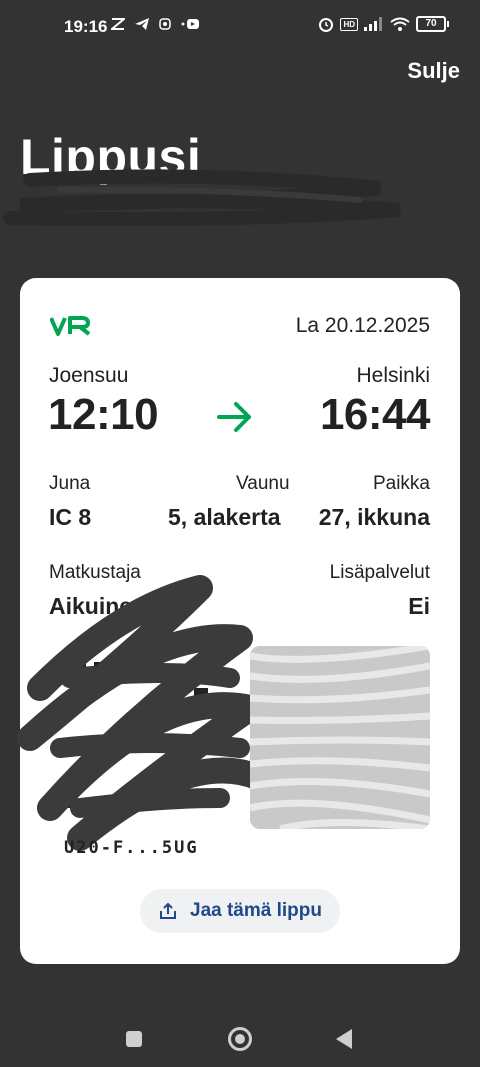 This screenshot has height=1067, width=480. What do you see at coordinates (240, 27) in the screenshot?
I see `status-bar: 19:16 HD 70` at bounding box center [240, 27].